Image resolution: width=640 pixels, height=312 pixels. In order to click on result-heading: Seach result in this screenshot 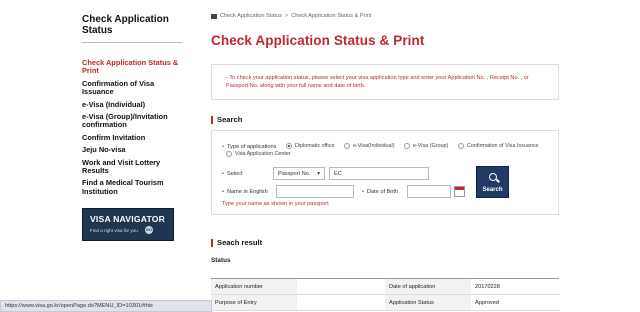, I will do `click(236, 242)`.